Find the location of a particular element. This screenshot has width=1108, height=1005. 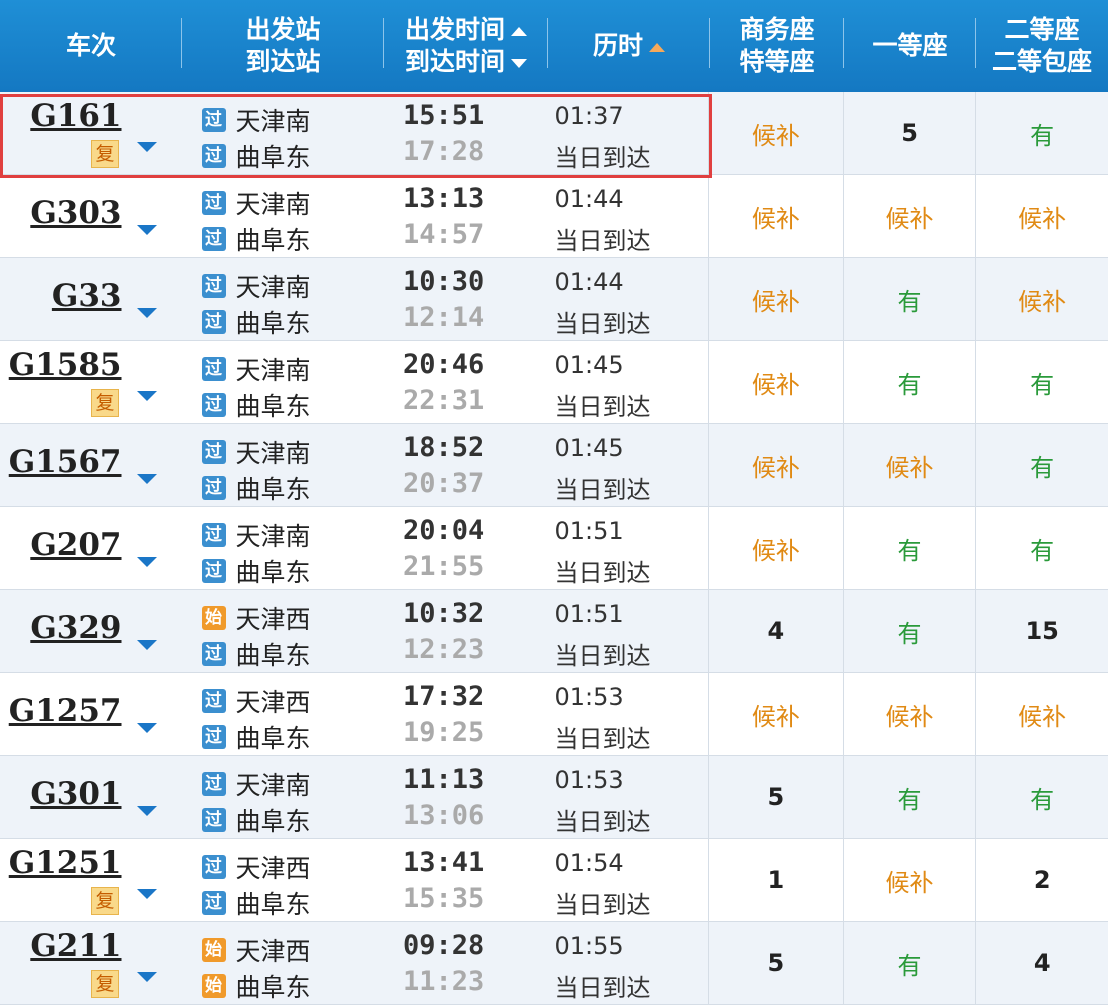

to-station: 始 曲阜东 is located at coordinates (256, 986).